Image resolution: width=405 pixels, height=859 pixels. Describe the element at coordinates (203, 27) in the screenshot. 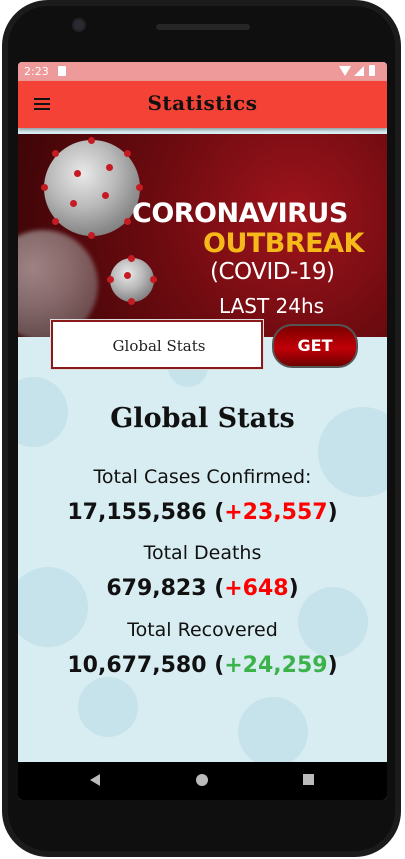

I see `speaker-grille` at that location.